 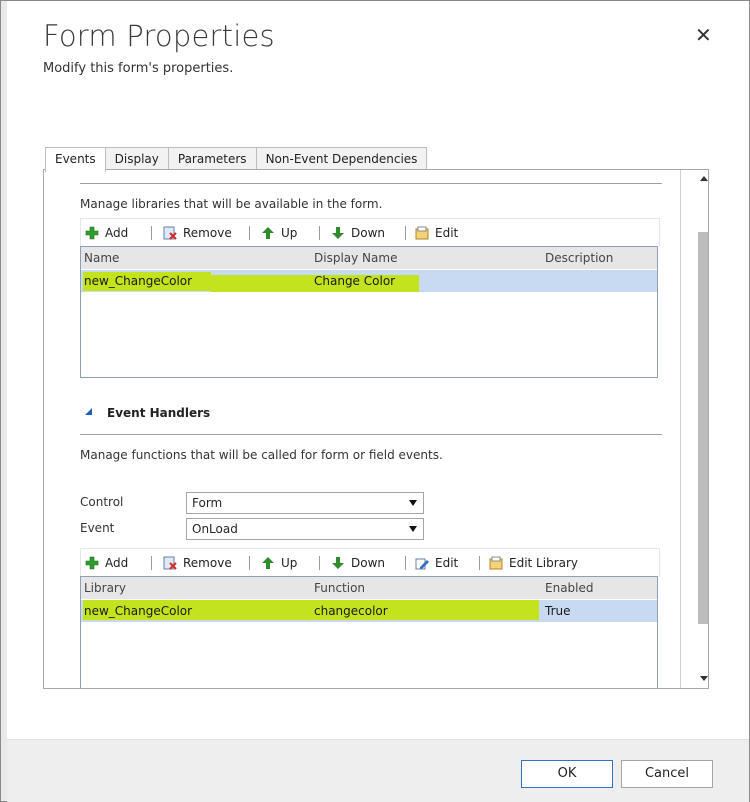 What do you see at coordinates (355, 258) in the screenshot?
I see `column-header-display-name: Display Name` at bounding box center [355, 258].